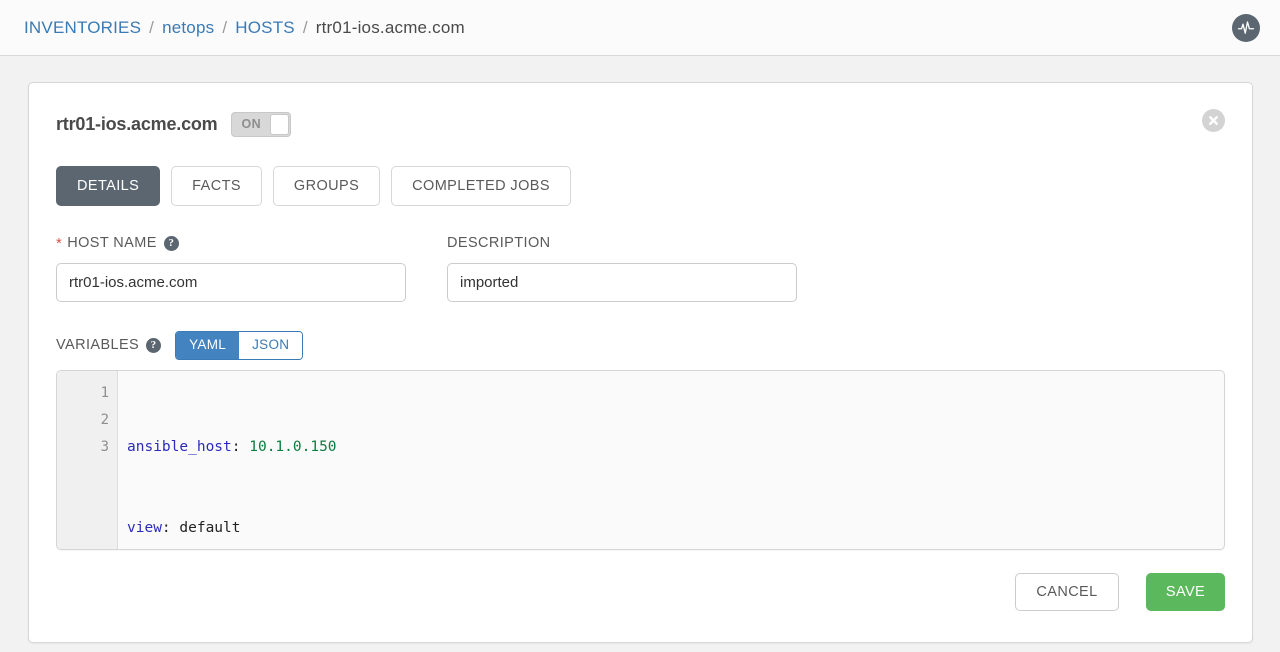  What do you see at coordinates (280, 124) in the screenshot?
I see `toggle-knob` at bounding box center [280, 124].